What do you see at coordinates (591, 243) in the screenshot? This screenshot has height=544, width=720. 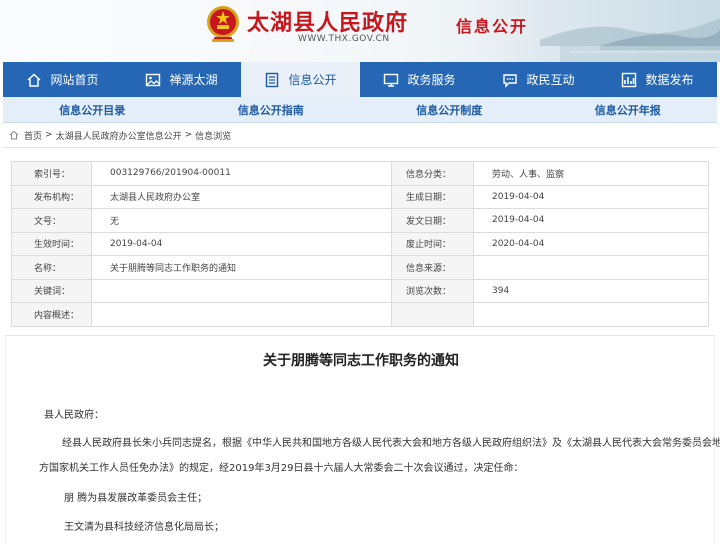 I see `expire-date-value: 2020-04-04` at bounding box center [591, 243].